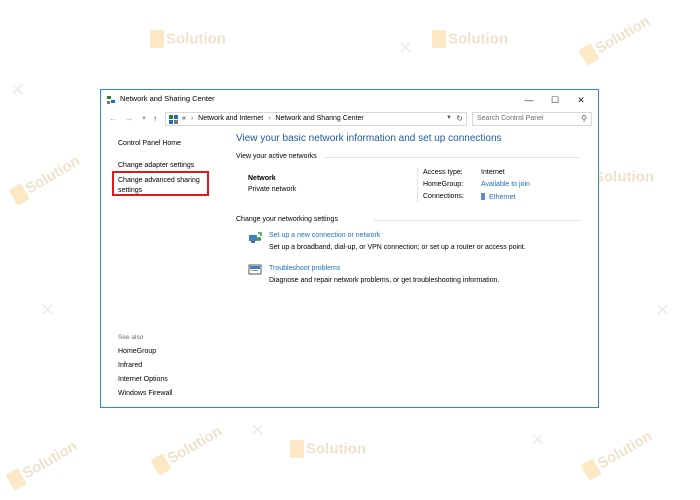  Describe the element at coordinates (173, 119) in the screenshot. I see `control-panel-icon` at that location.